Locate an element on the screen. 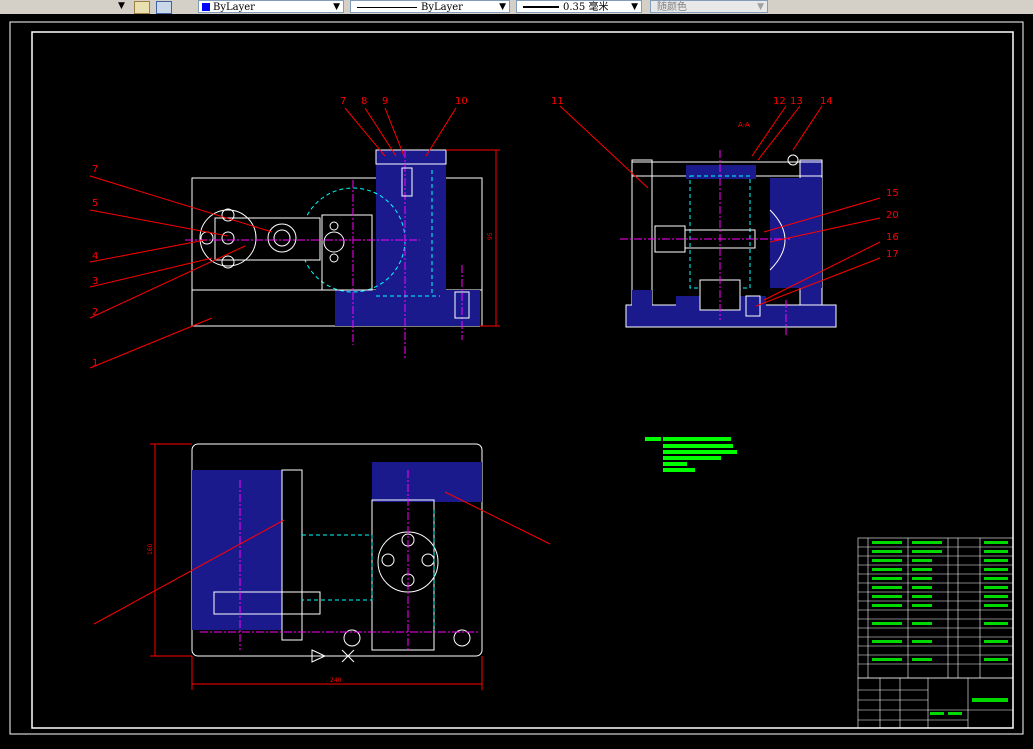  balloon-6: 7 is located at coordinates (95, 169).